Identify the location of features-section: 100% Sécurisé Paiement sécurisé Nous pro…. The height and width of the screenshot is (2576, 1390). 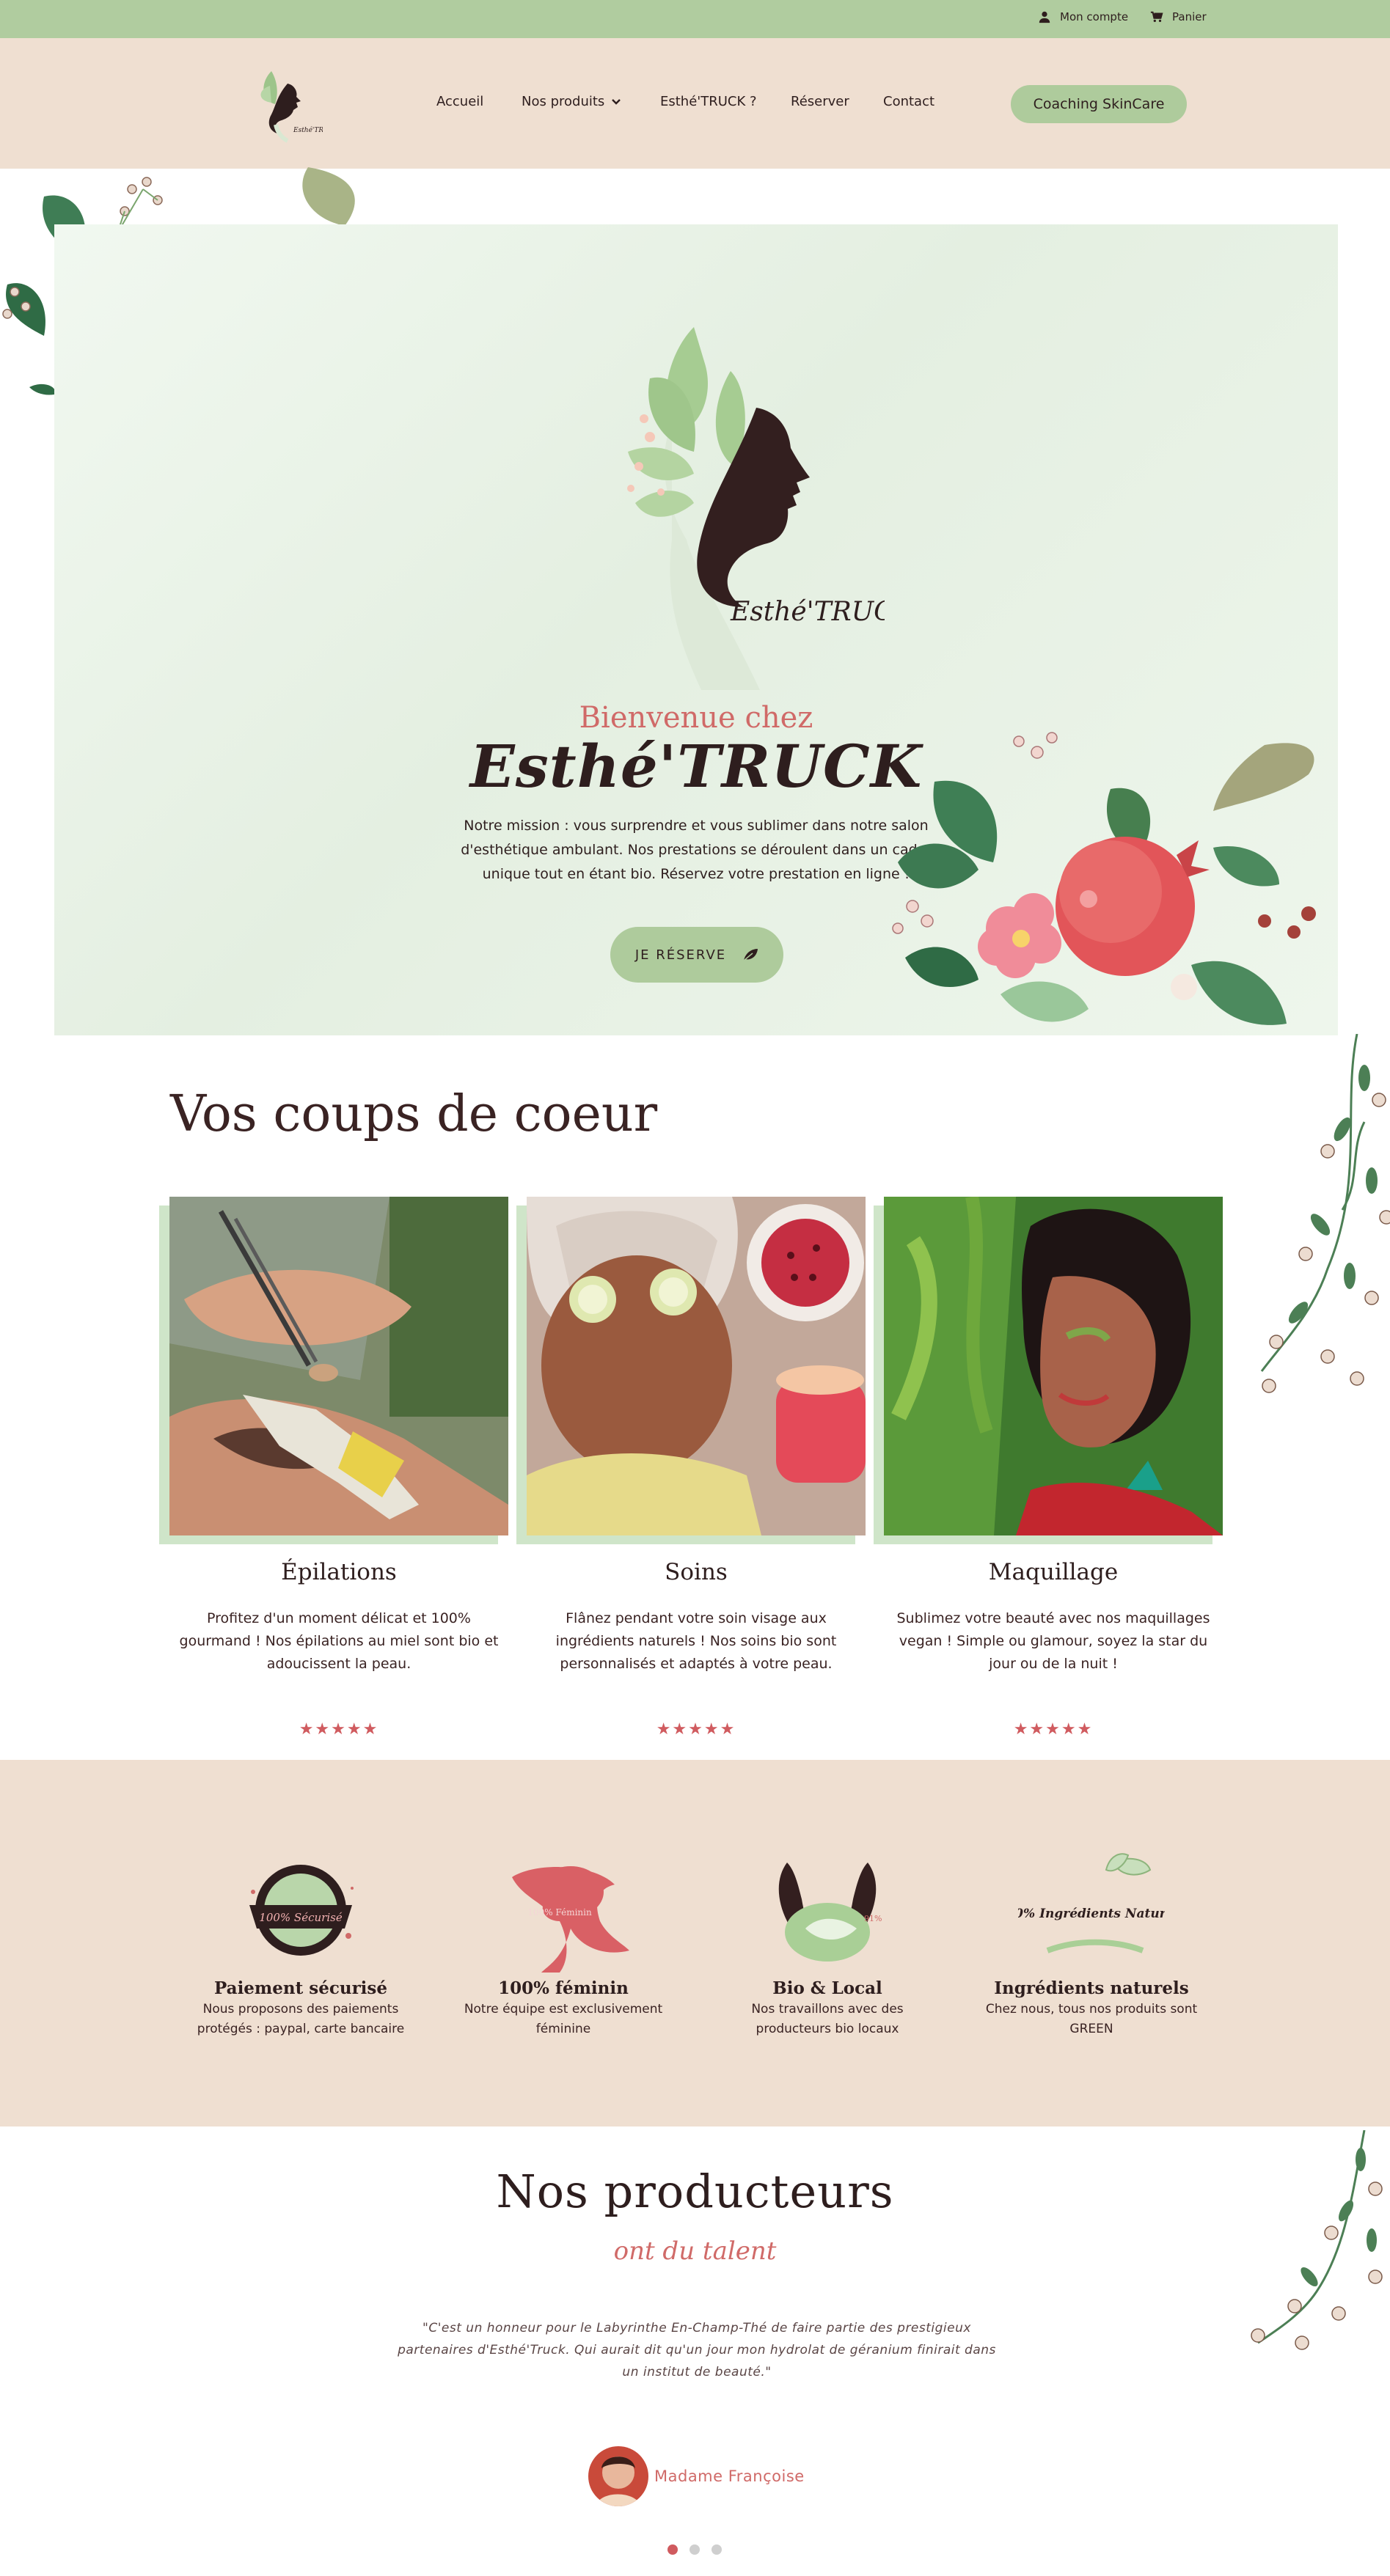
(695, 1944).